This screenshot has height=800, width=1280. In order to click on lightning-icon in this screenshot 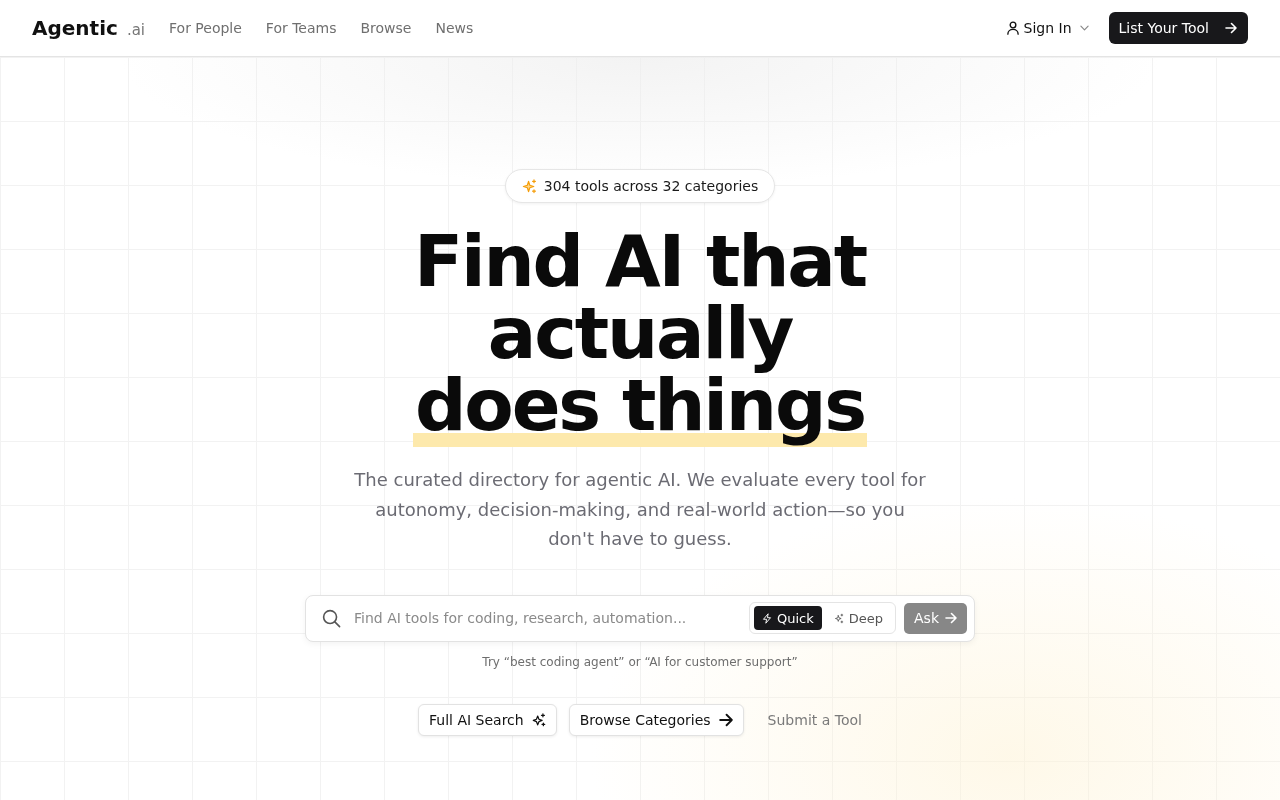, I will do `click(767, 618)`.